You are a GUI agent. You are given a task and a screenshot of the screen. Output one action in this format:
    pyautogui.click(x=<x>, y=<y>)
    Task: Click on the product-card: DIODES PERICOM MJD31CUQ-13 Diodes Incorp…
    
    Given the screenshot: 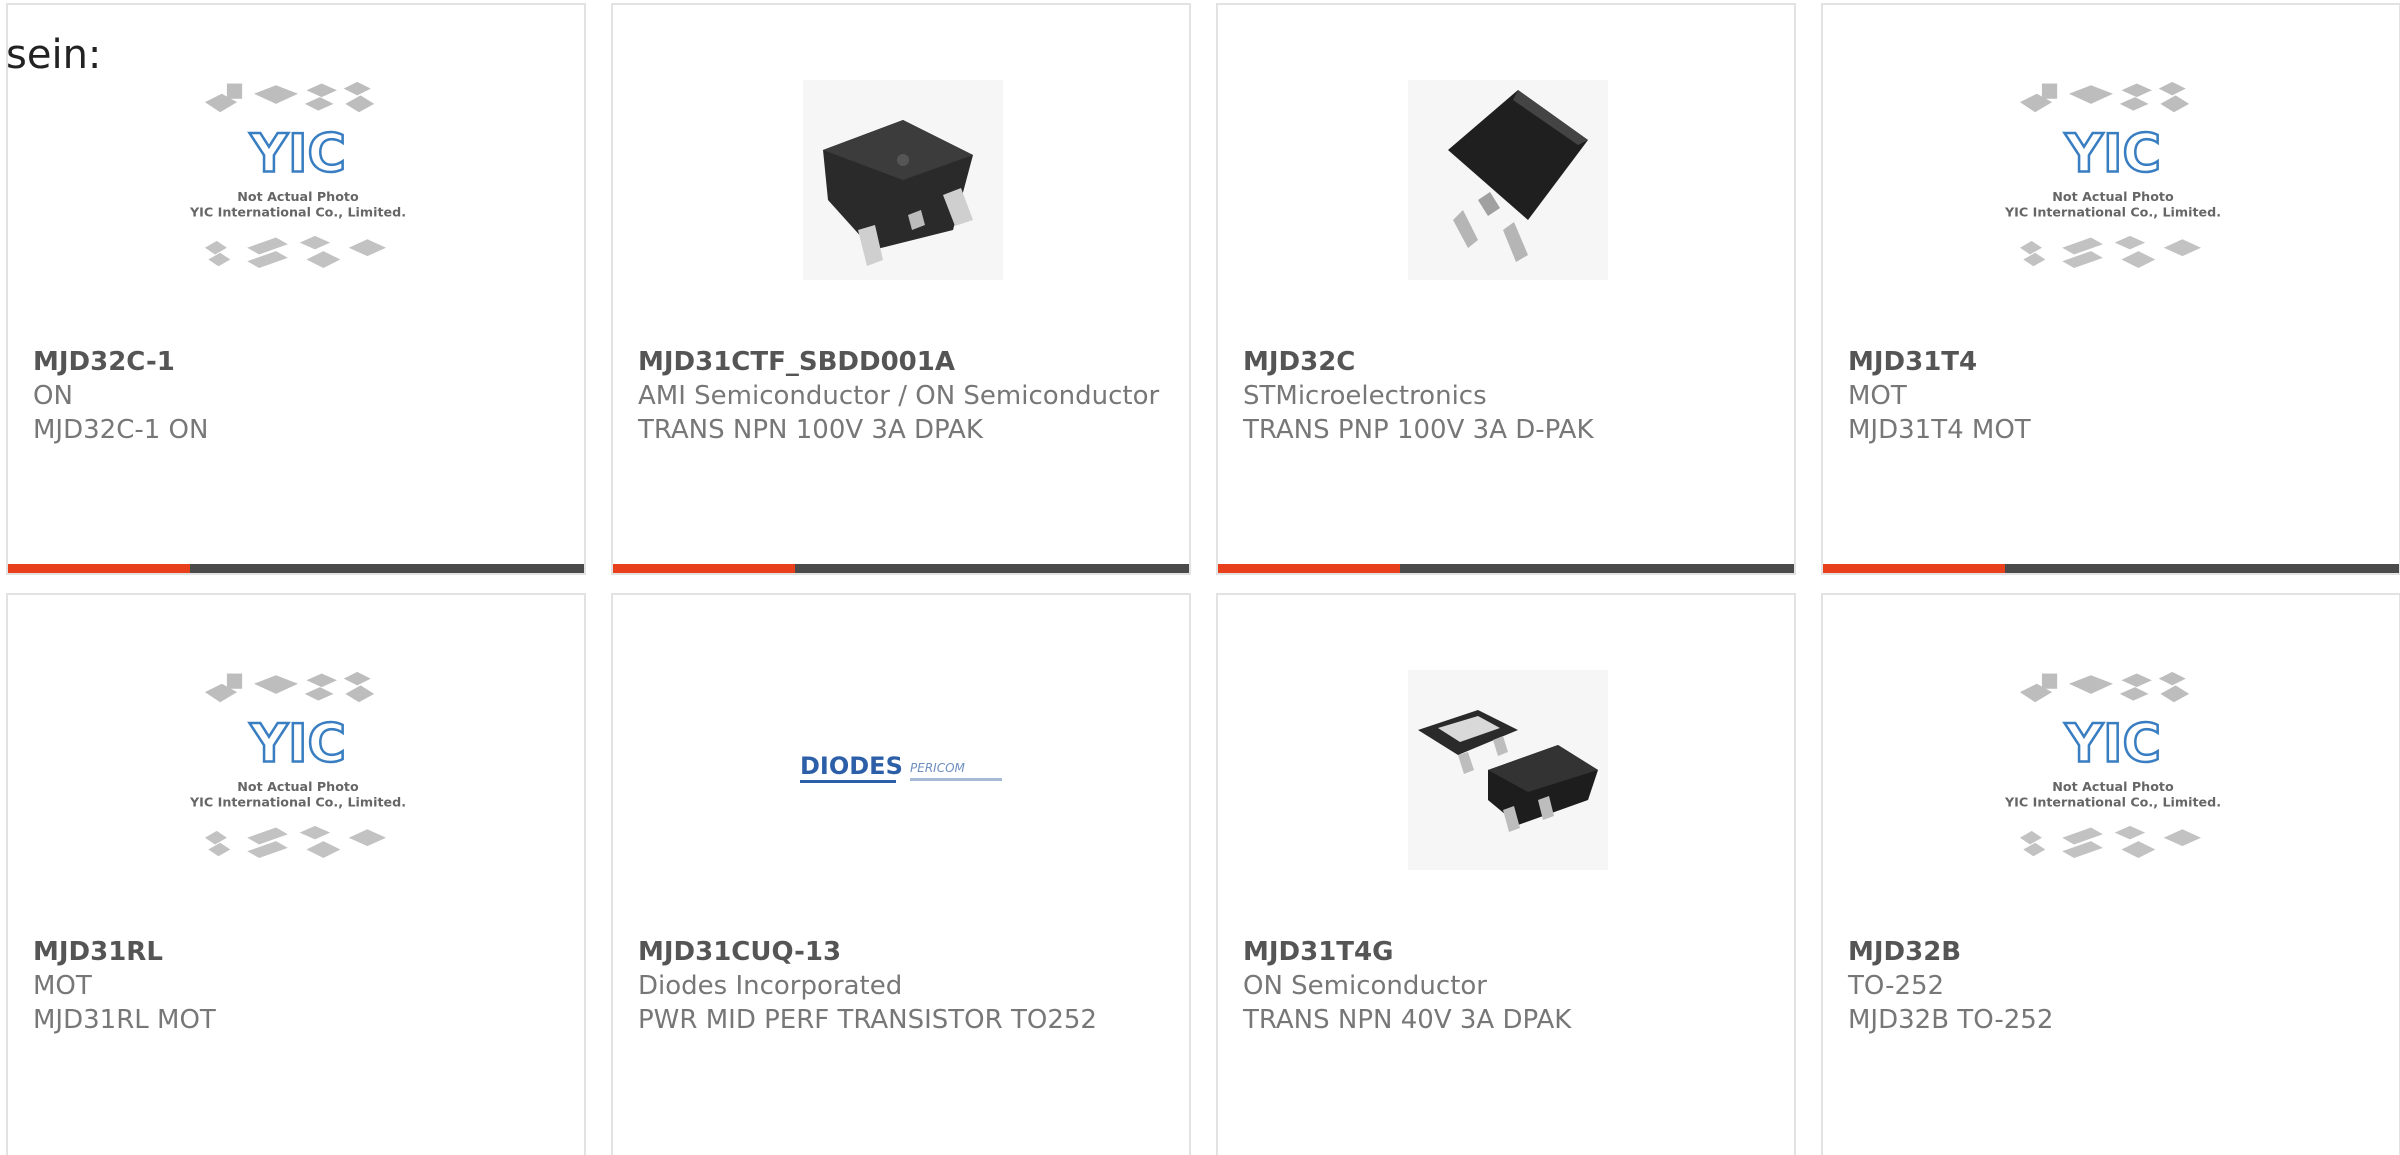 What is the action you would take?
    pyautogui.click(x=901, y=874)
    